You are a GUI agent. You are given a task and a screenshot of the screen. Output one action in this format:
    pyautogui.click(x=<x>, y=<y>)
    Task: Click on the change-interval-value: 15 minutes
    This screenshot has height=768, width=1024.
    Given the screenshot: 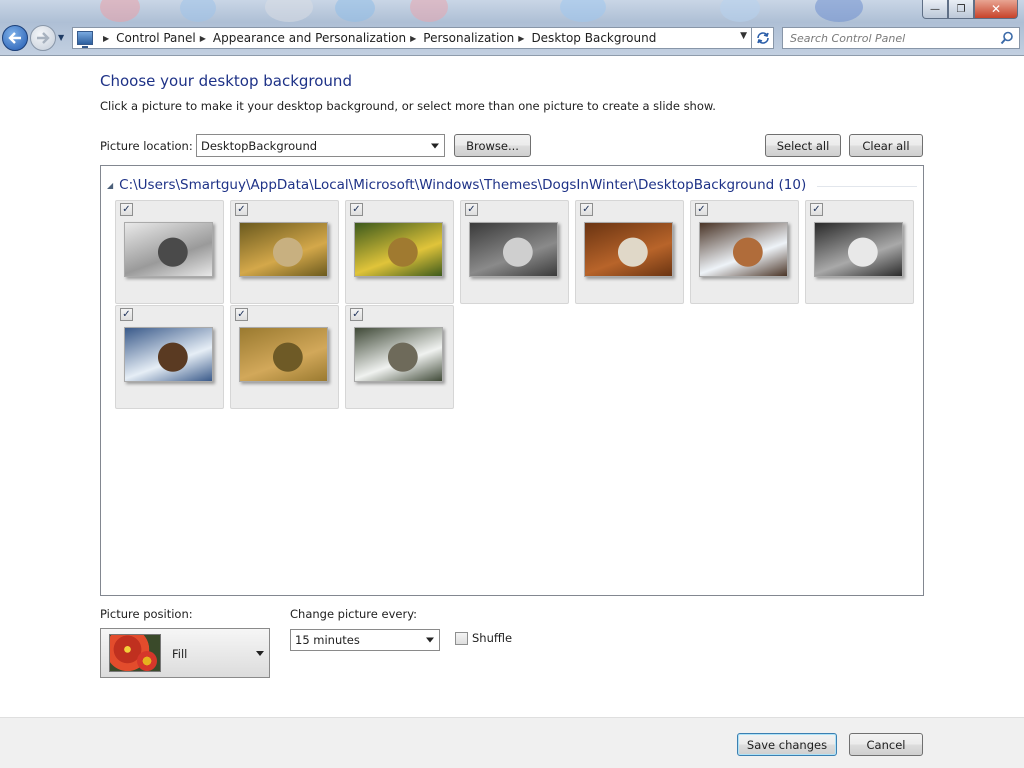 What is the action you would take?
    pyautogui.click(x=327, y=640)
    